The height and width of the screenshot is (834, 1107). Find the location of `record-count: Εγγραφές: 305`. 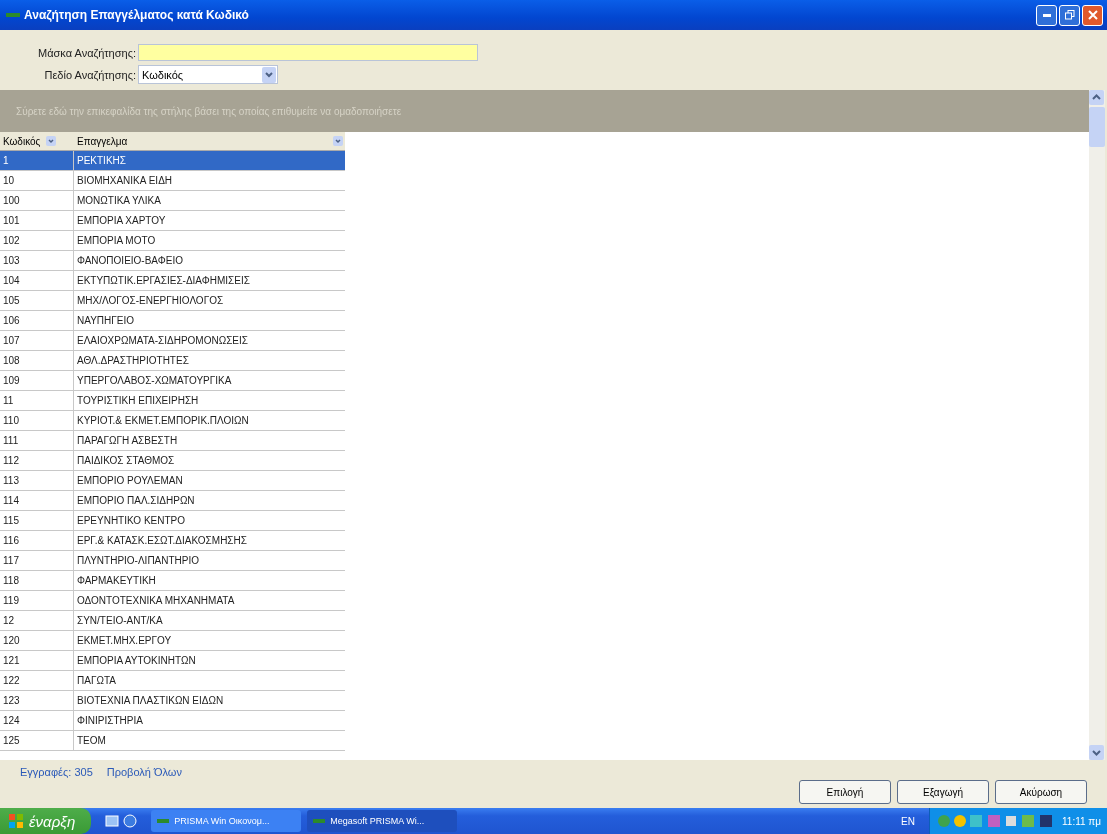

record-count: Εγγραφές: 305 is located at coordinates (56, 773).